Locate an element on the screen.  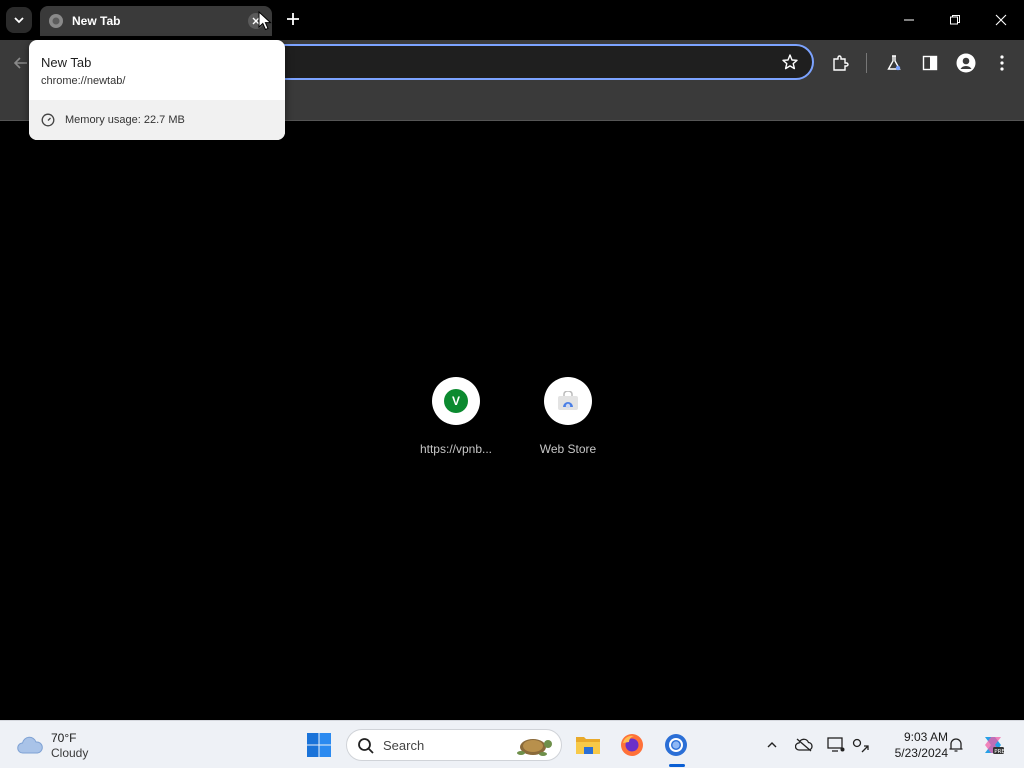
tab-search-button is located at coordinates (19, 20).